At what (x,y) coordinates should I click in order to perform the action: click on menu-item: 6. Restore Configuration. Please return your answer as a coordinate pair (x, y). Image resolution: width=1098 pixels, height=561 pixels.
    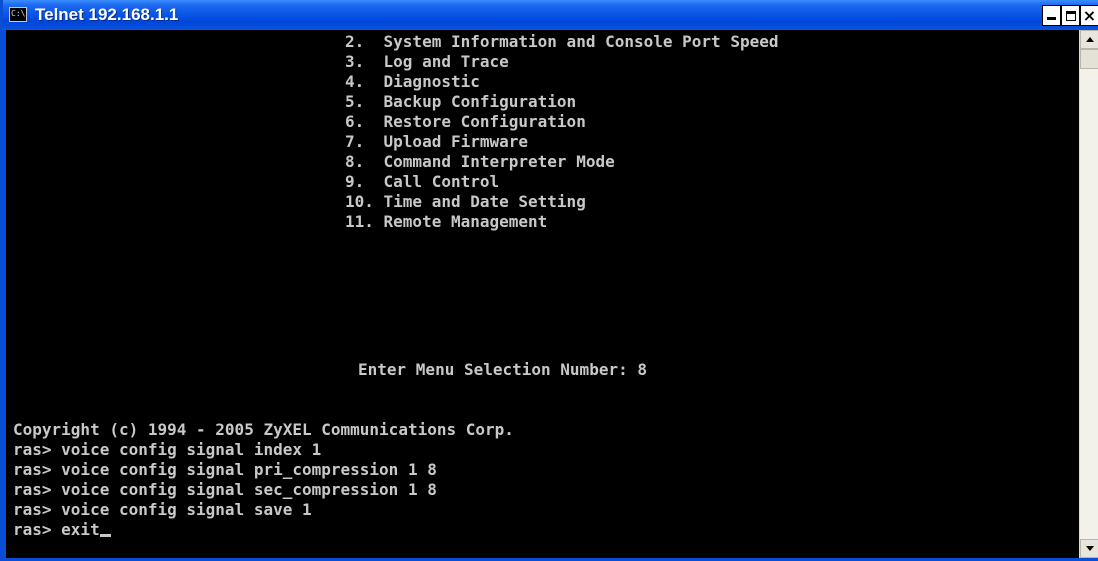
    Looking at the image, I should click on (465, 121).